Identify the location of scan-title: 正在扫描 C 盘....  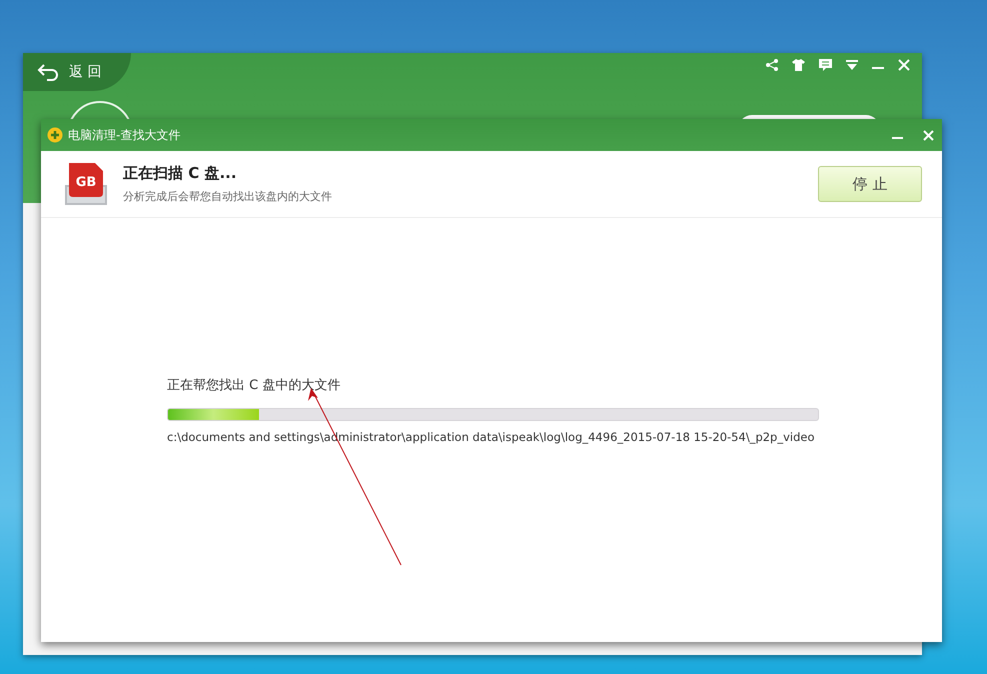
(180, 173).